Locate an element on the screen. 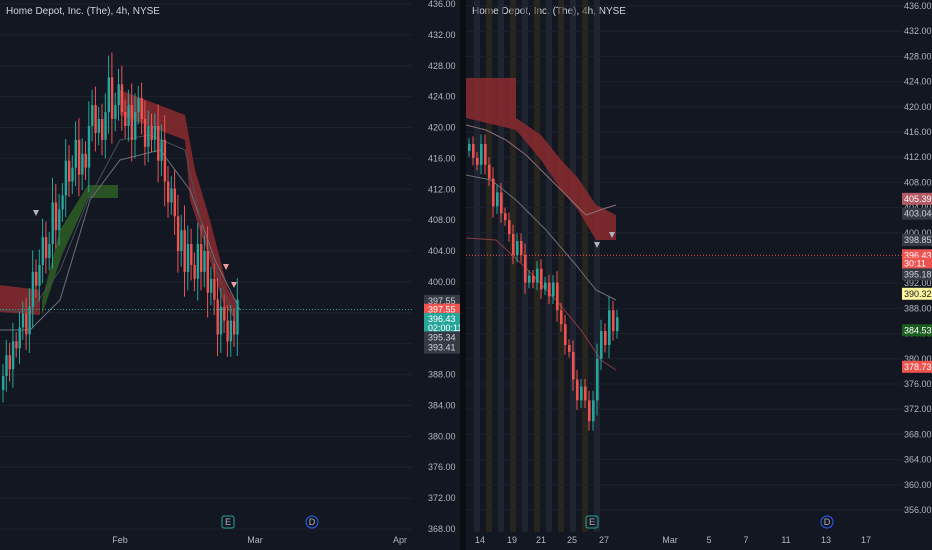 The image size is (932, 550). time-tick-label: 11 is located at coordinates (785, 540).